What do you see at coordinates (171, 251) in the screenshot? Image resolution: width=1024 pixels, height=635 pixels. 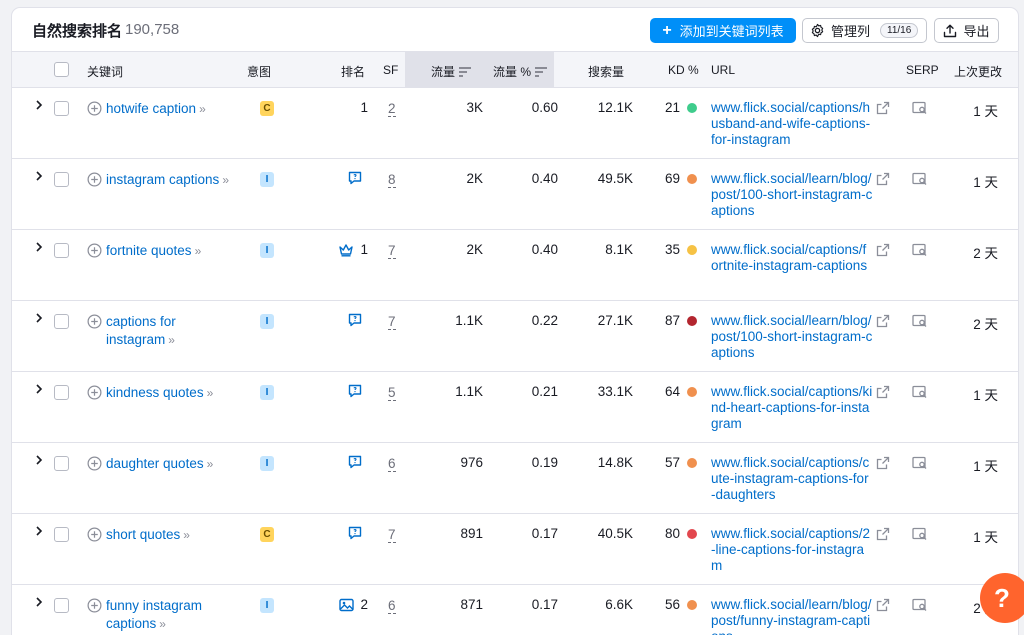 I see `keyword-link: fortnite quotes»` at bounding box center [171, 251].